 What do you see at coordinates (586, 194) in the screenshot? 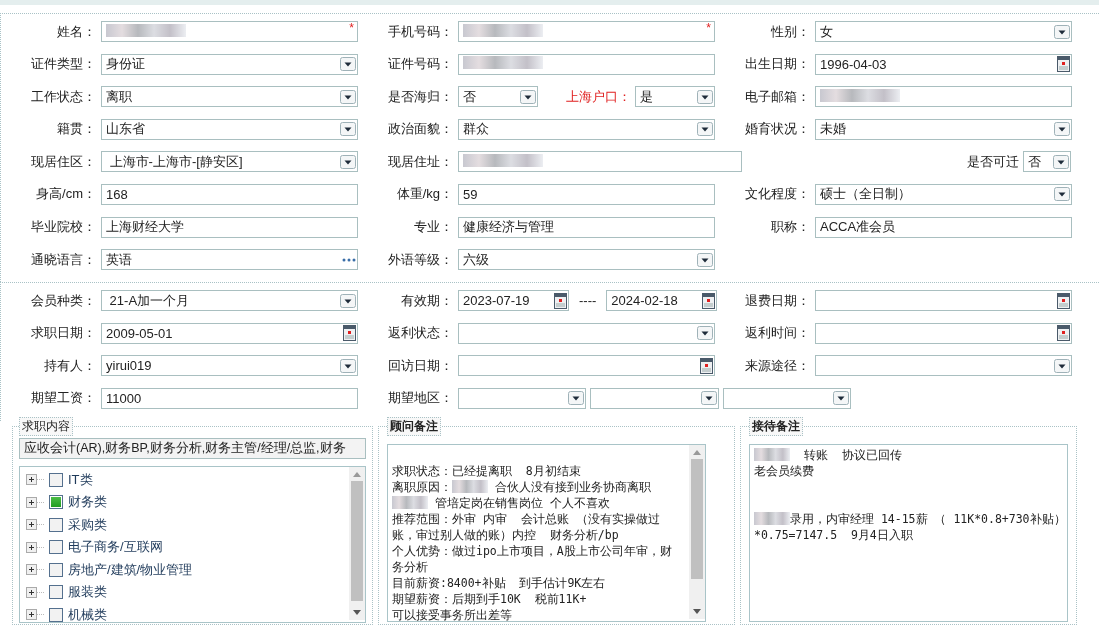
I see `input-field: 59` at bounding box center [586, 194].